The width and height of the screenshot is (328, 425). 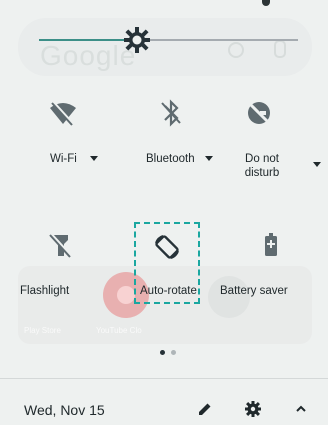 I want to click on background-mic-icon, so click(x=280, y=49).